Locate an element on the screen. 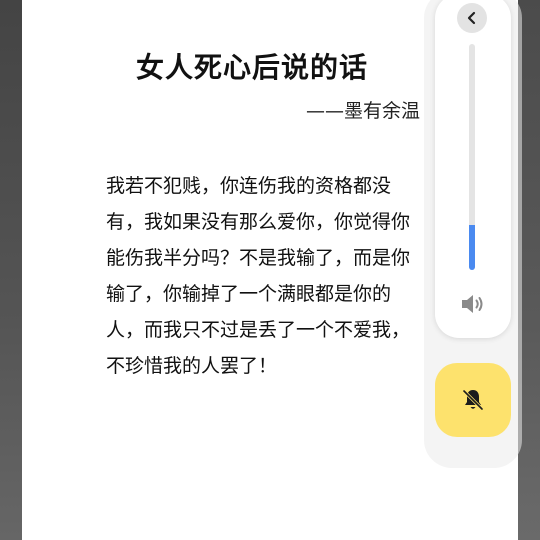 The image size is (540, 540). background-left is located at coordinates (11, 270).